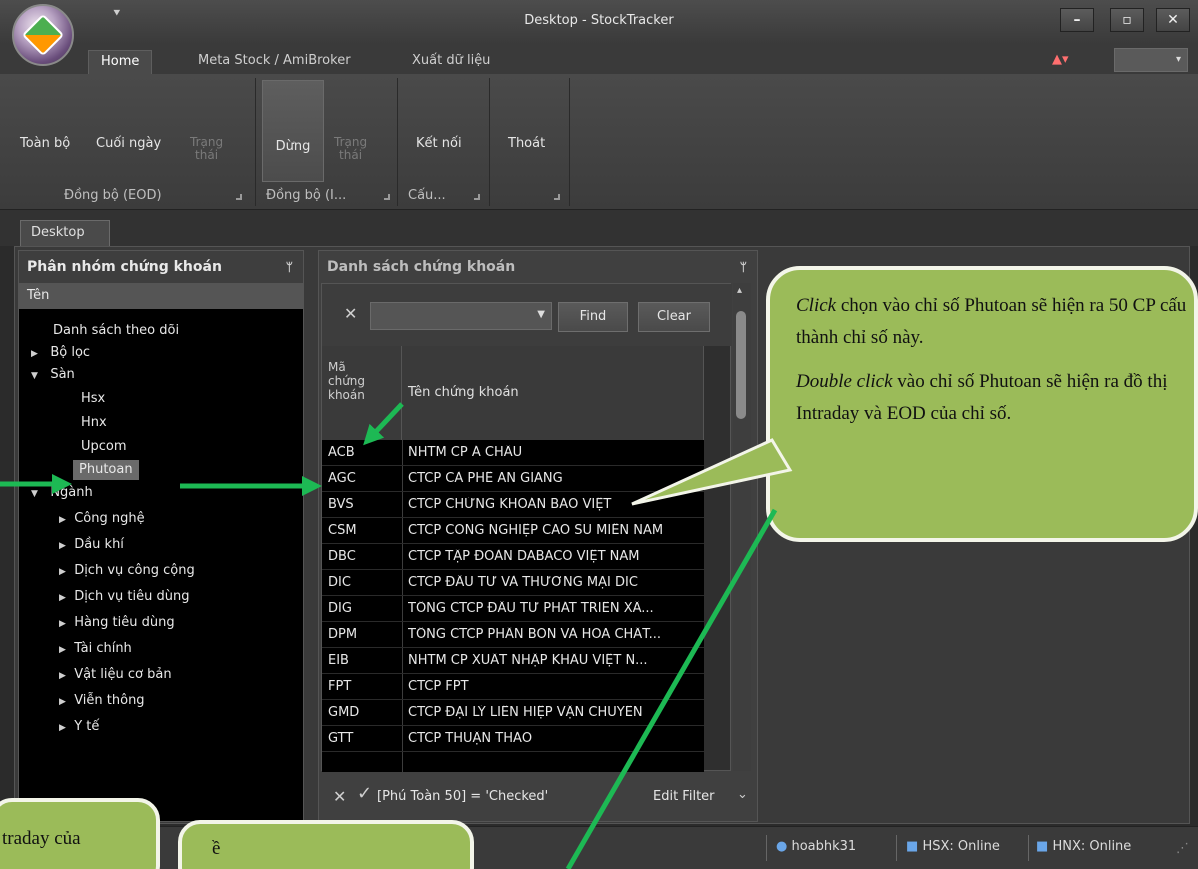 The height and width of the screenshot is (869, 1198). Describe the element at coordinates (387, 197) in the screenshot. I see `group-intraday-launcher-icon` at that location.